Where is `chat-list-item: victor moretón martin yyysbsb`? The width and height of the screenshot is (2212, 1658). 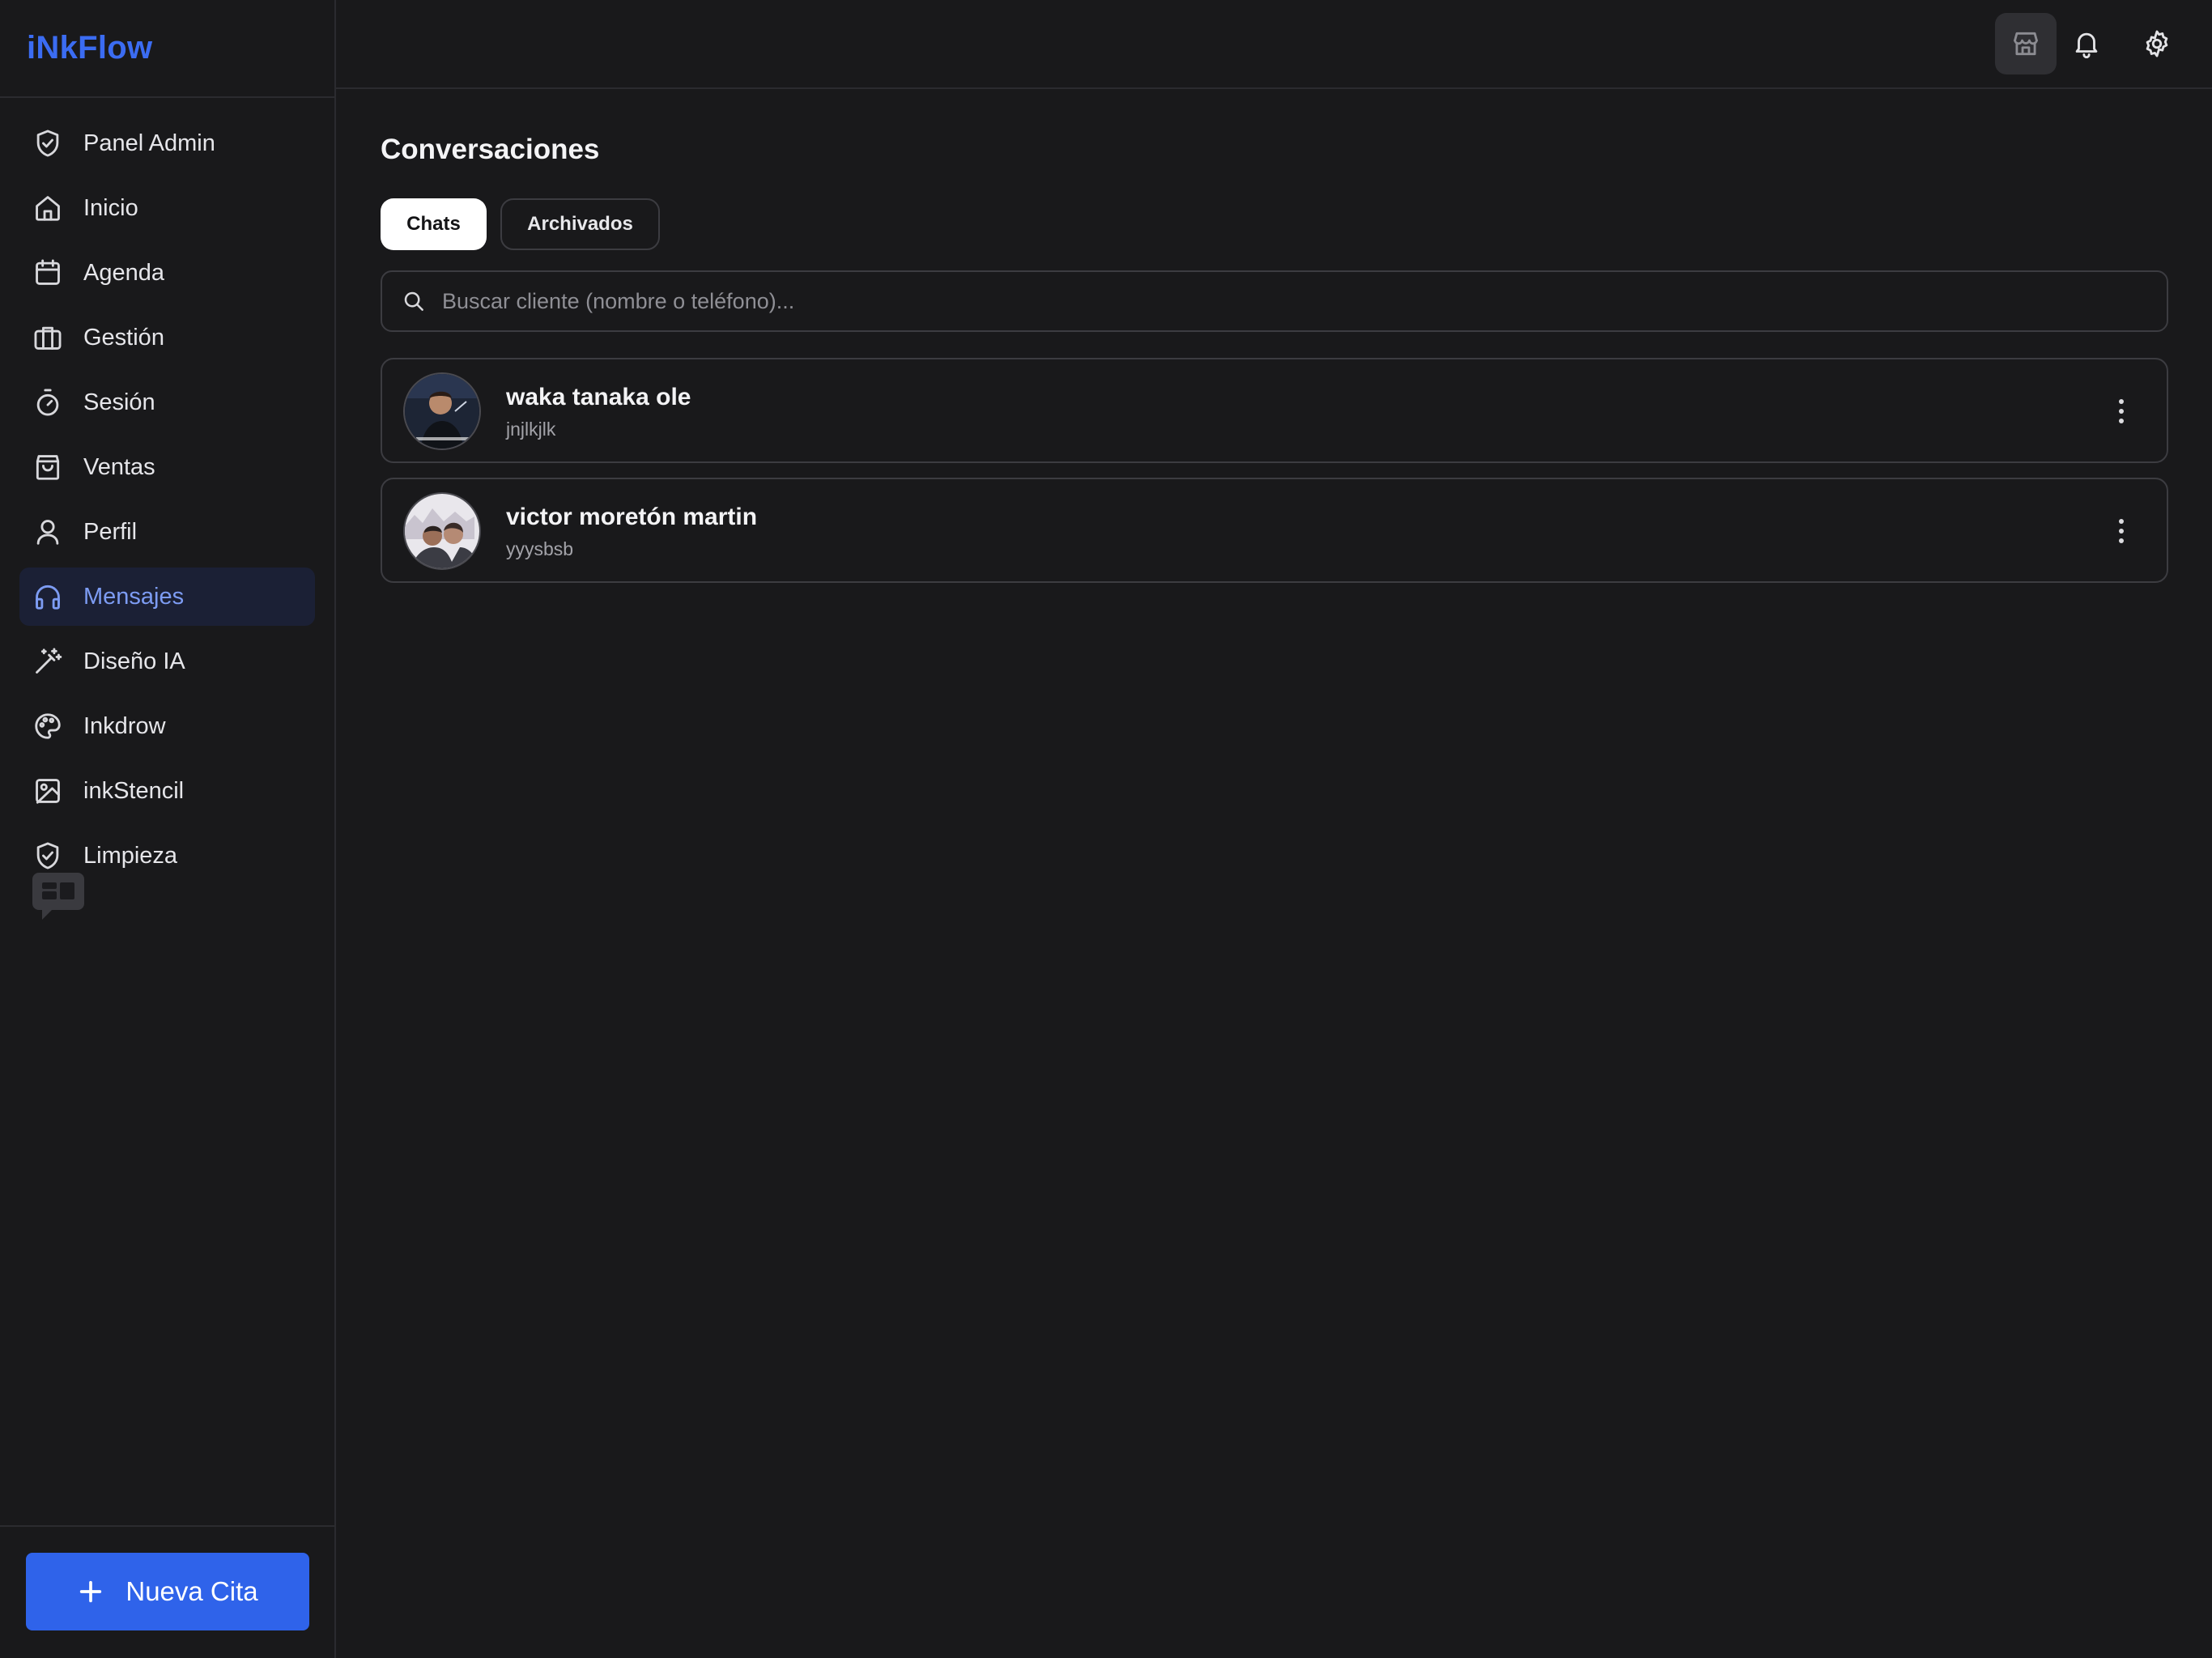
chat-list-item: victor moretón martin yyysbsb is located at coordinates (1274, 530).